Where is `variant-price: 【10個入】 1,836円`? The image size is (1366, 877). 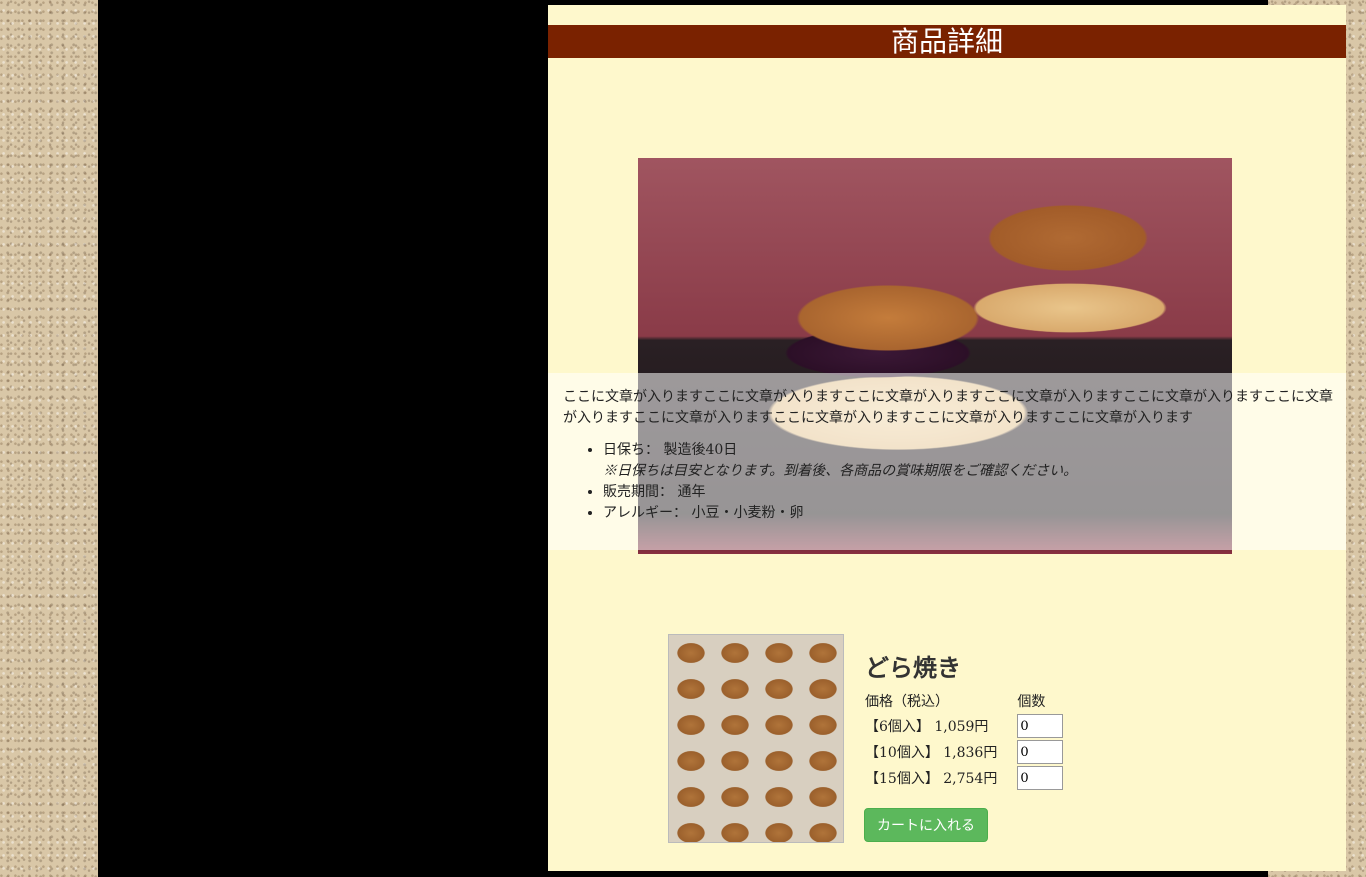
variant-price: 【10個入】 1,836円 is located at coordinates (931, 753).